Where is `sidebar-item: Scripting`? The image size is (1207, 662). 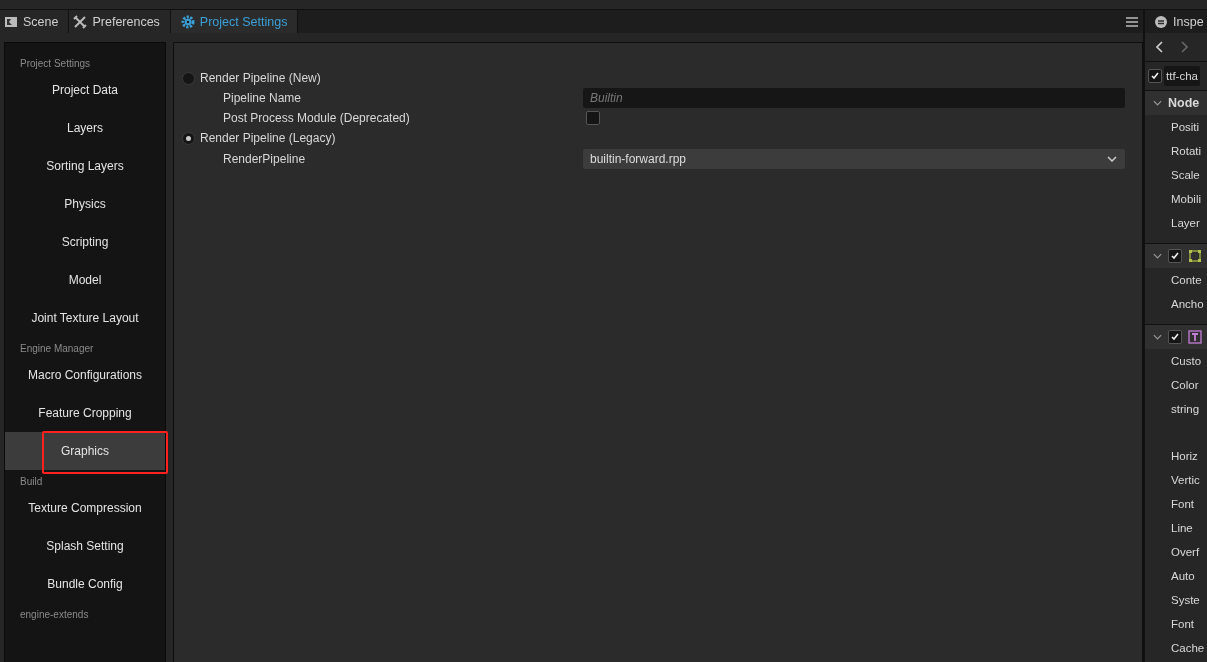 sidebar-item: Scripting is located at coordinates (85, 242).